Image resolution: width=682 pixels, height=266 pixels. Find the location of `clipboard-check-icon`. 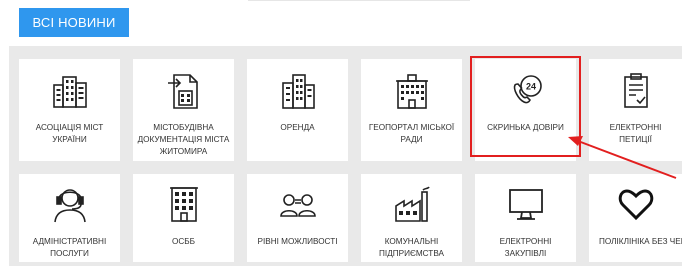

clipboard-check-icon is located at coordinates (635, 90).